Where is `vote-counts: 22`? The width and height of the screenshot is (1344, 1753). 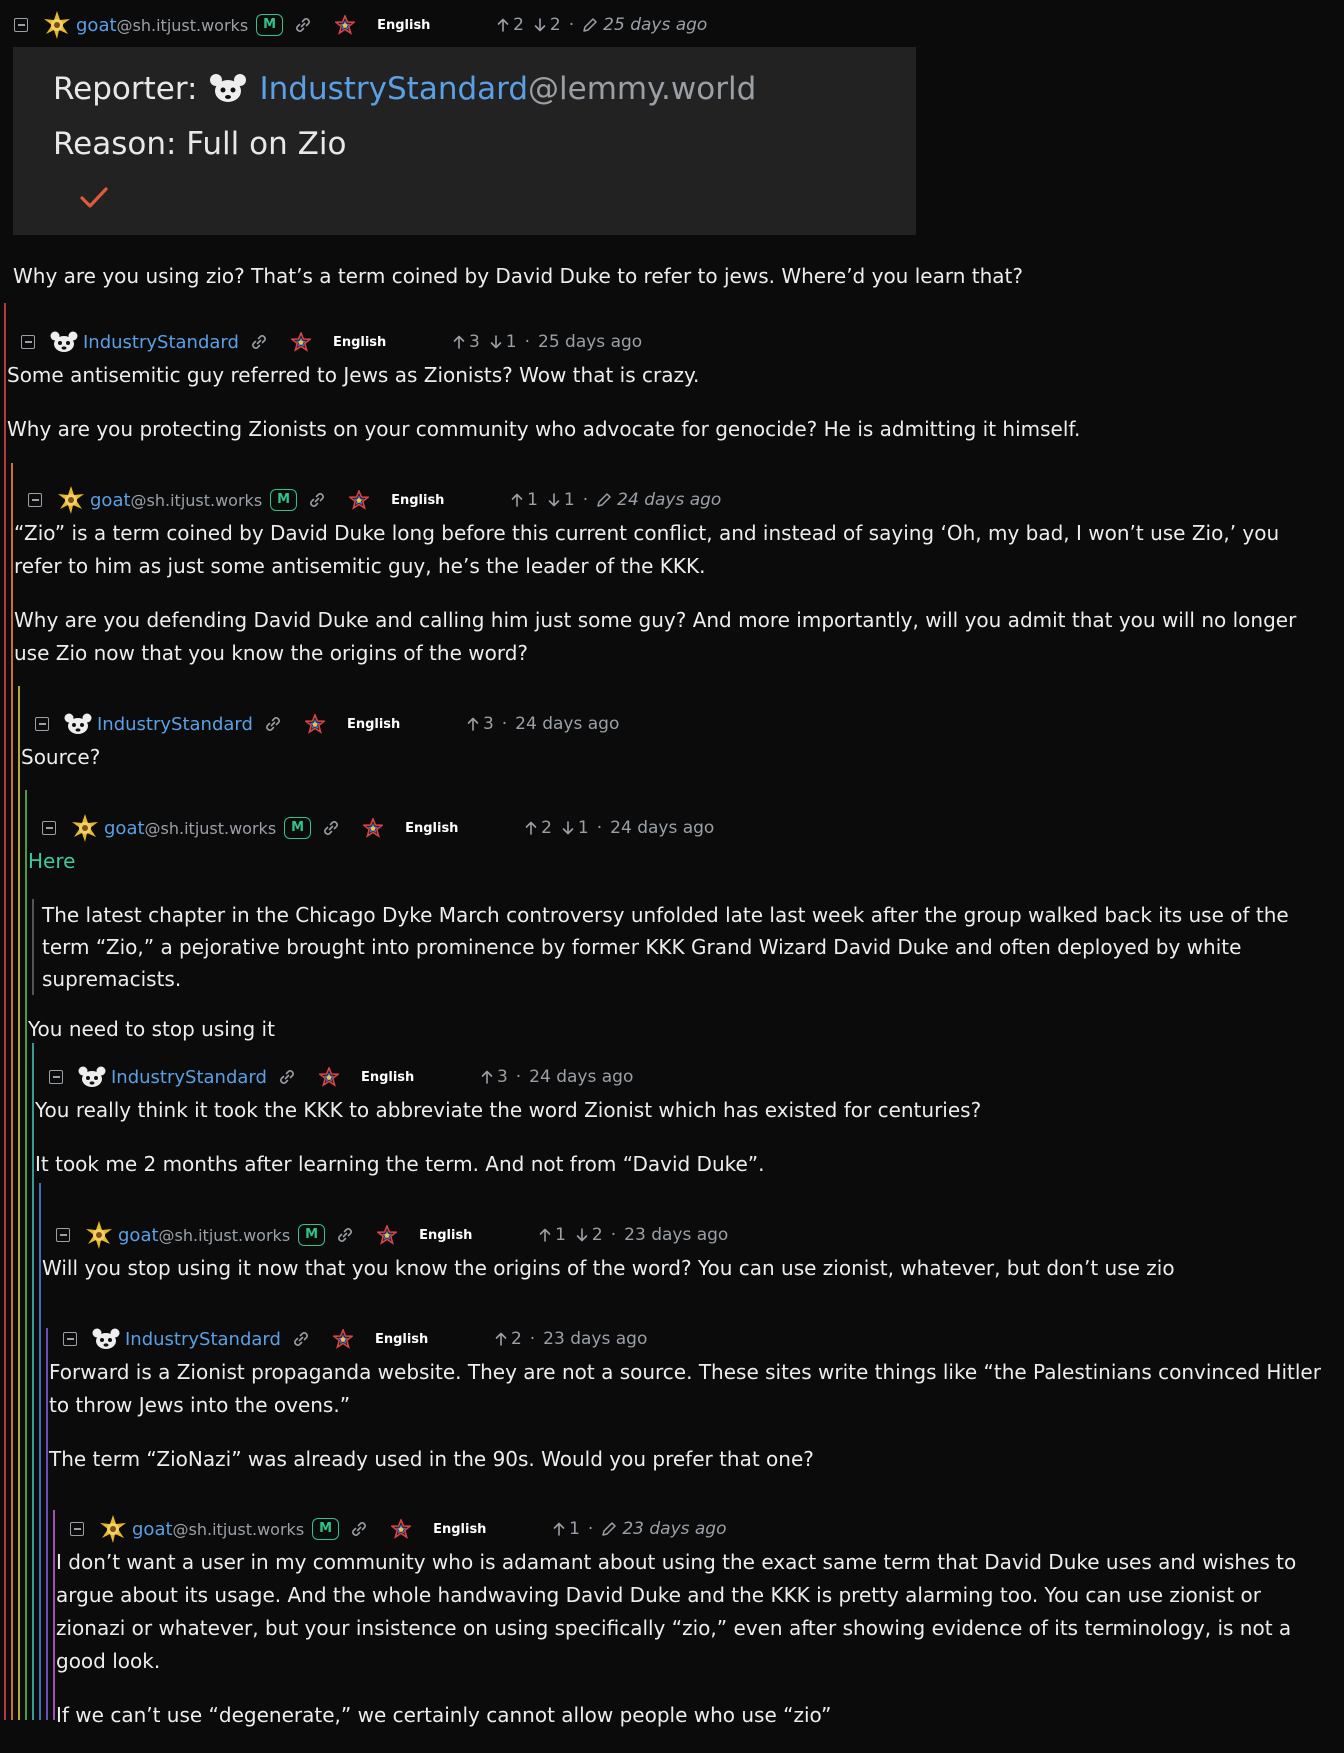 vote-counts: 22 is located at coordinates (529, 25).